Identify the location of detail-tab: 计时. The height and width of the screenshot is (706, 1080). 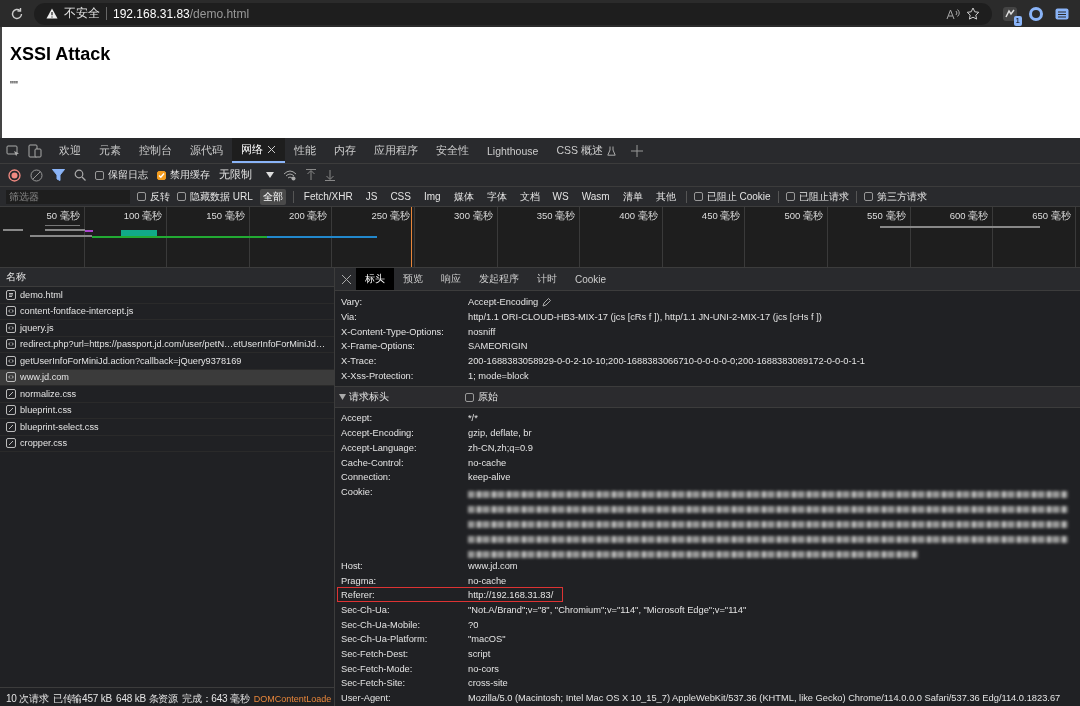
(547, 279).